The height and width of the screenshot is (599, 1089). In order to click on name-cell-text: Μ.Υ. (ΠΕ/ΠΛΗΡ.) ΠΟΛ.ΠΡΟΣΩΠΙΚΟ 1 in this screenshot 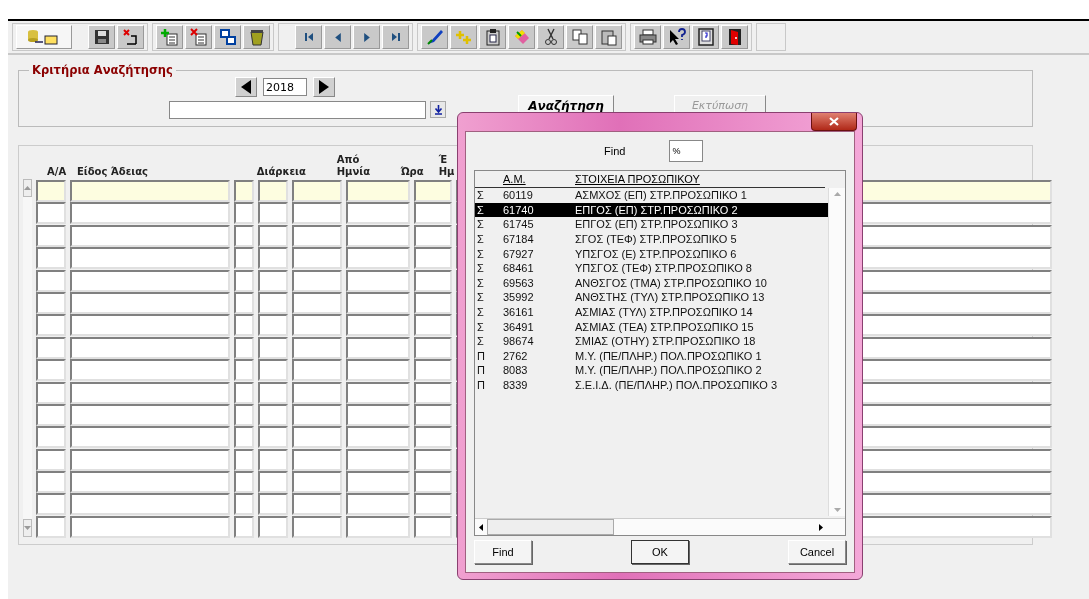, I will do `click(669, 355)`.